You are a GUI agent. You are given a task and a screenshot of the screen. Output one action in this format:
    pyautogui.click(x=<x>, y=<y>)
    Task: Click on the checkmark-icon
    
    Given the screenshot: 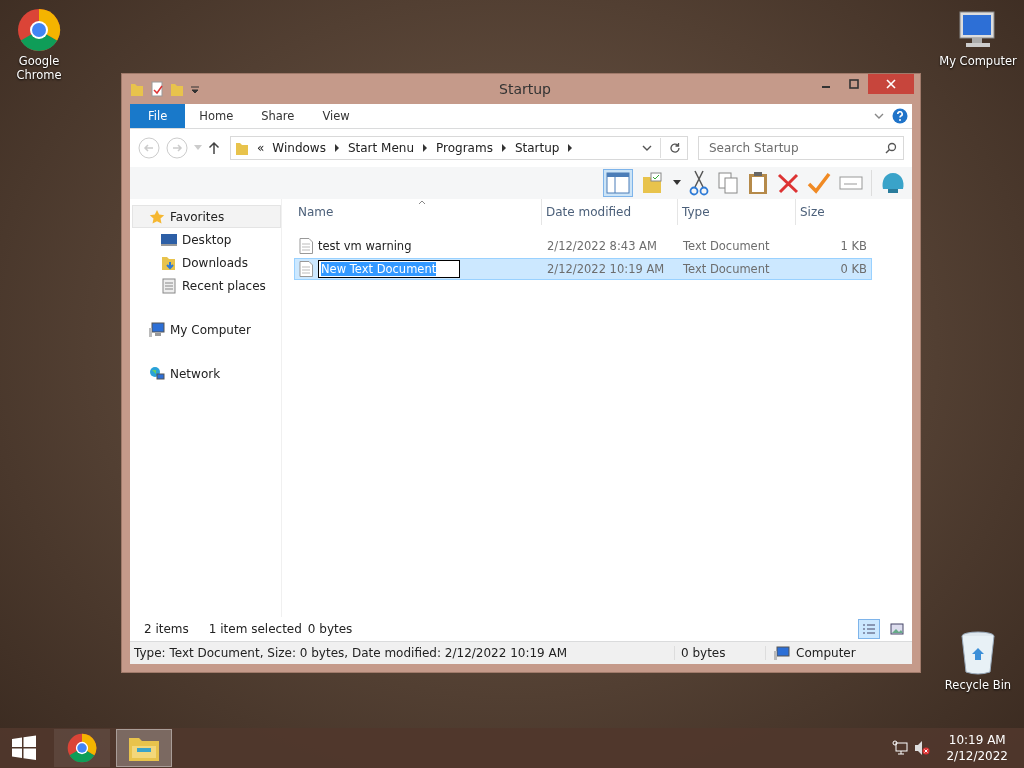 What is the action you would take?
    pyautogui.click(x=819, y=183)
    